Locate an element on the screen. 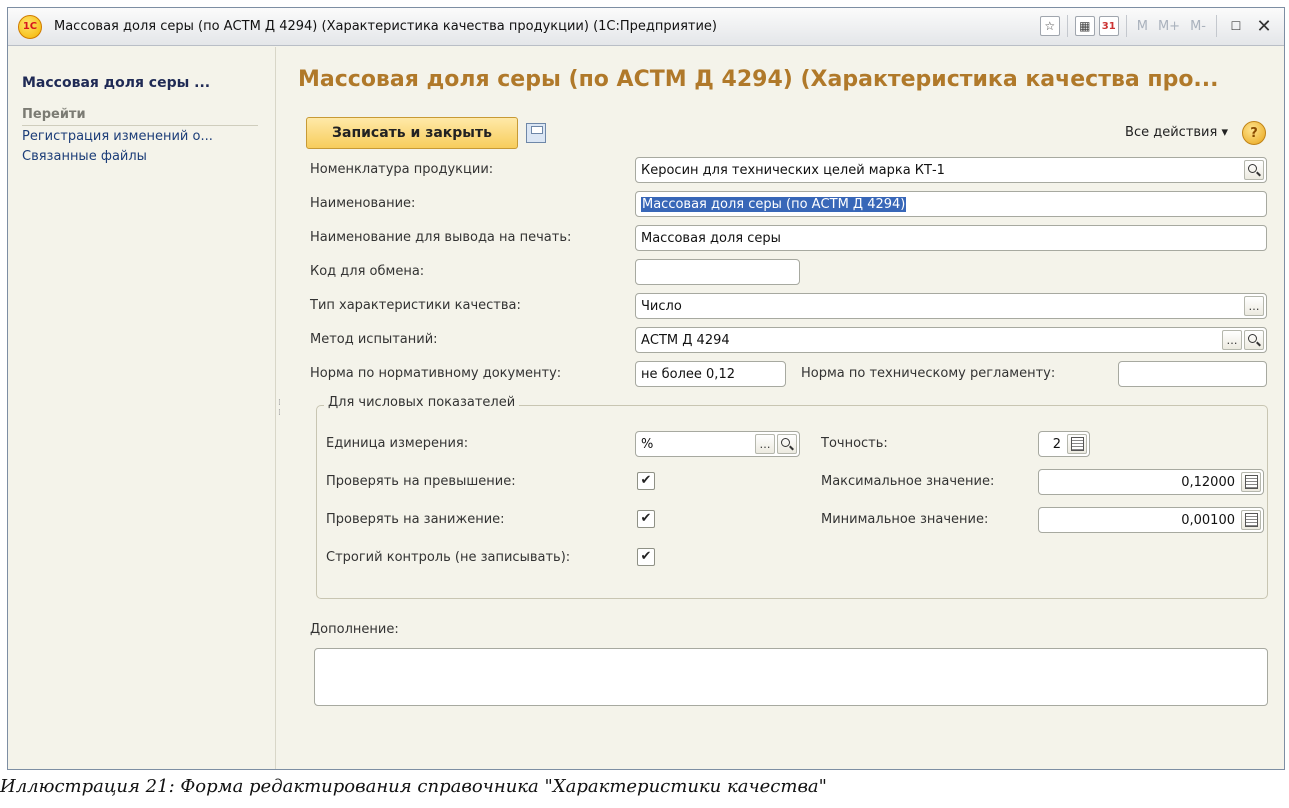 Image resolution: width=1289 pixels, height=808 pixels. title-toolbar: ☆ ▦ 31 M M+ M- ☐ ✕ is located at coordinates (1157, 26).